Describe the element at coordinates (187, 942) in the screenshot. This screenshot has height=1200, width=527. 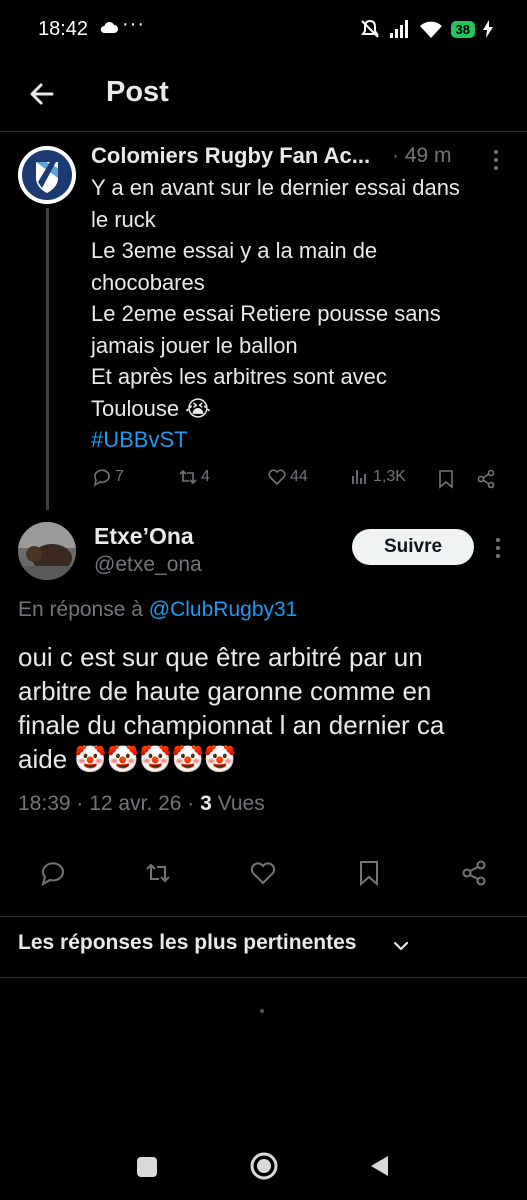
I see `sort-label: Les réponses les plus pertinentes` at that location.